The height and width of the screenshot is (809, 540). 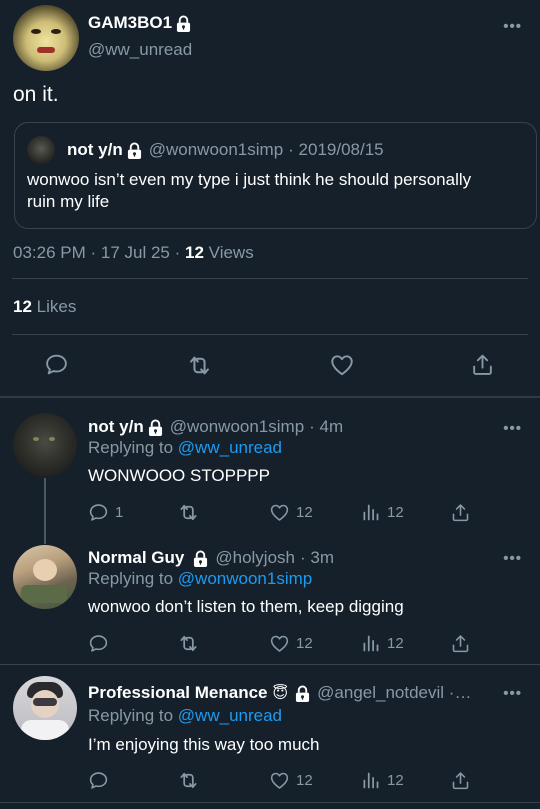 I want to click on reply-text: I’m enjoying this way too much, so click(x=204, y=744).